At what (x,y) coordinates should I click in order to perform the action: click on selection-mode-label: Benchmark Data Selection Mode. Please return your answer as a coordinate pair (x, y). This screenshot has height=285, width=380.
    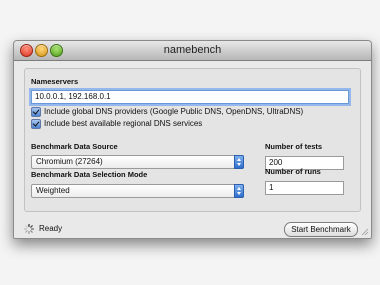
    Looking at the image, I should click on (89, 174).